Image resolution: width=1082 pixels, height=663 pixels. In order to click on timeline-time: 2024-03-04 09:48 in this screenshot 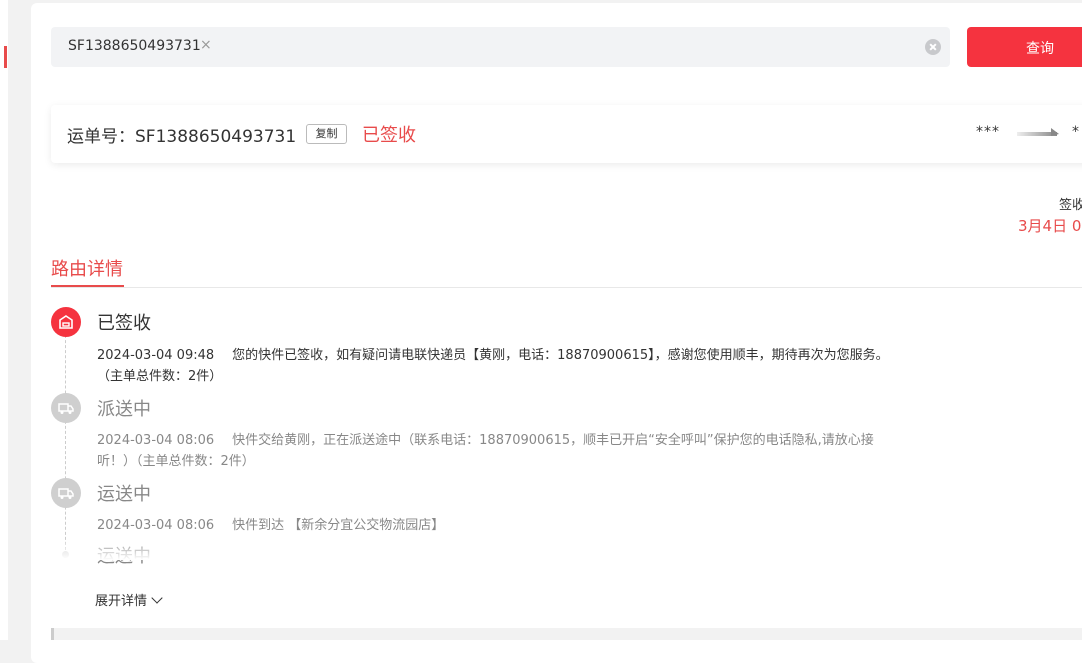, I will do `click(156, 355)`.